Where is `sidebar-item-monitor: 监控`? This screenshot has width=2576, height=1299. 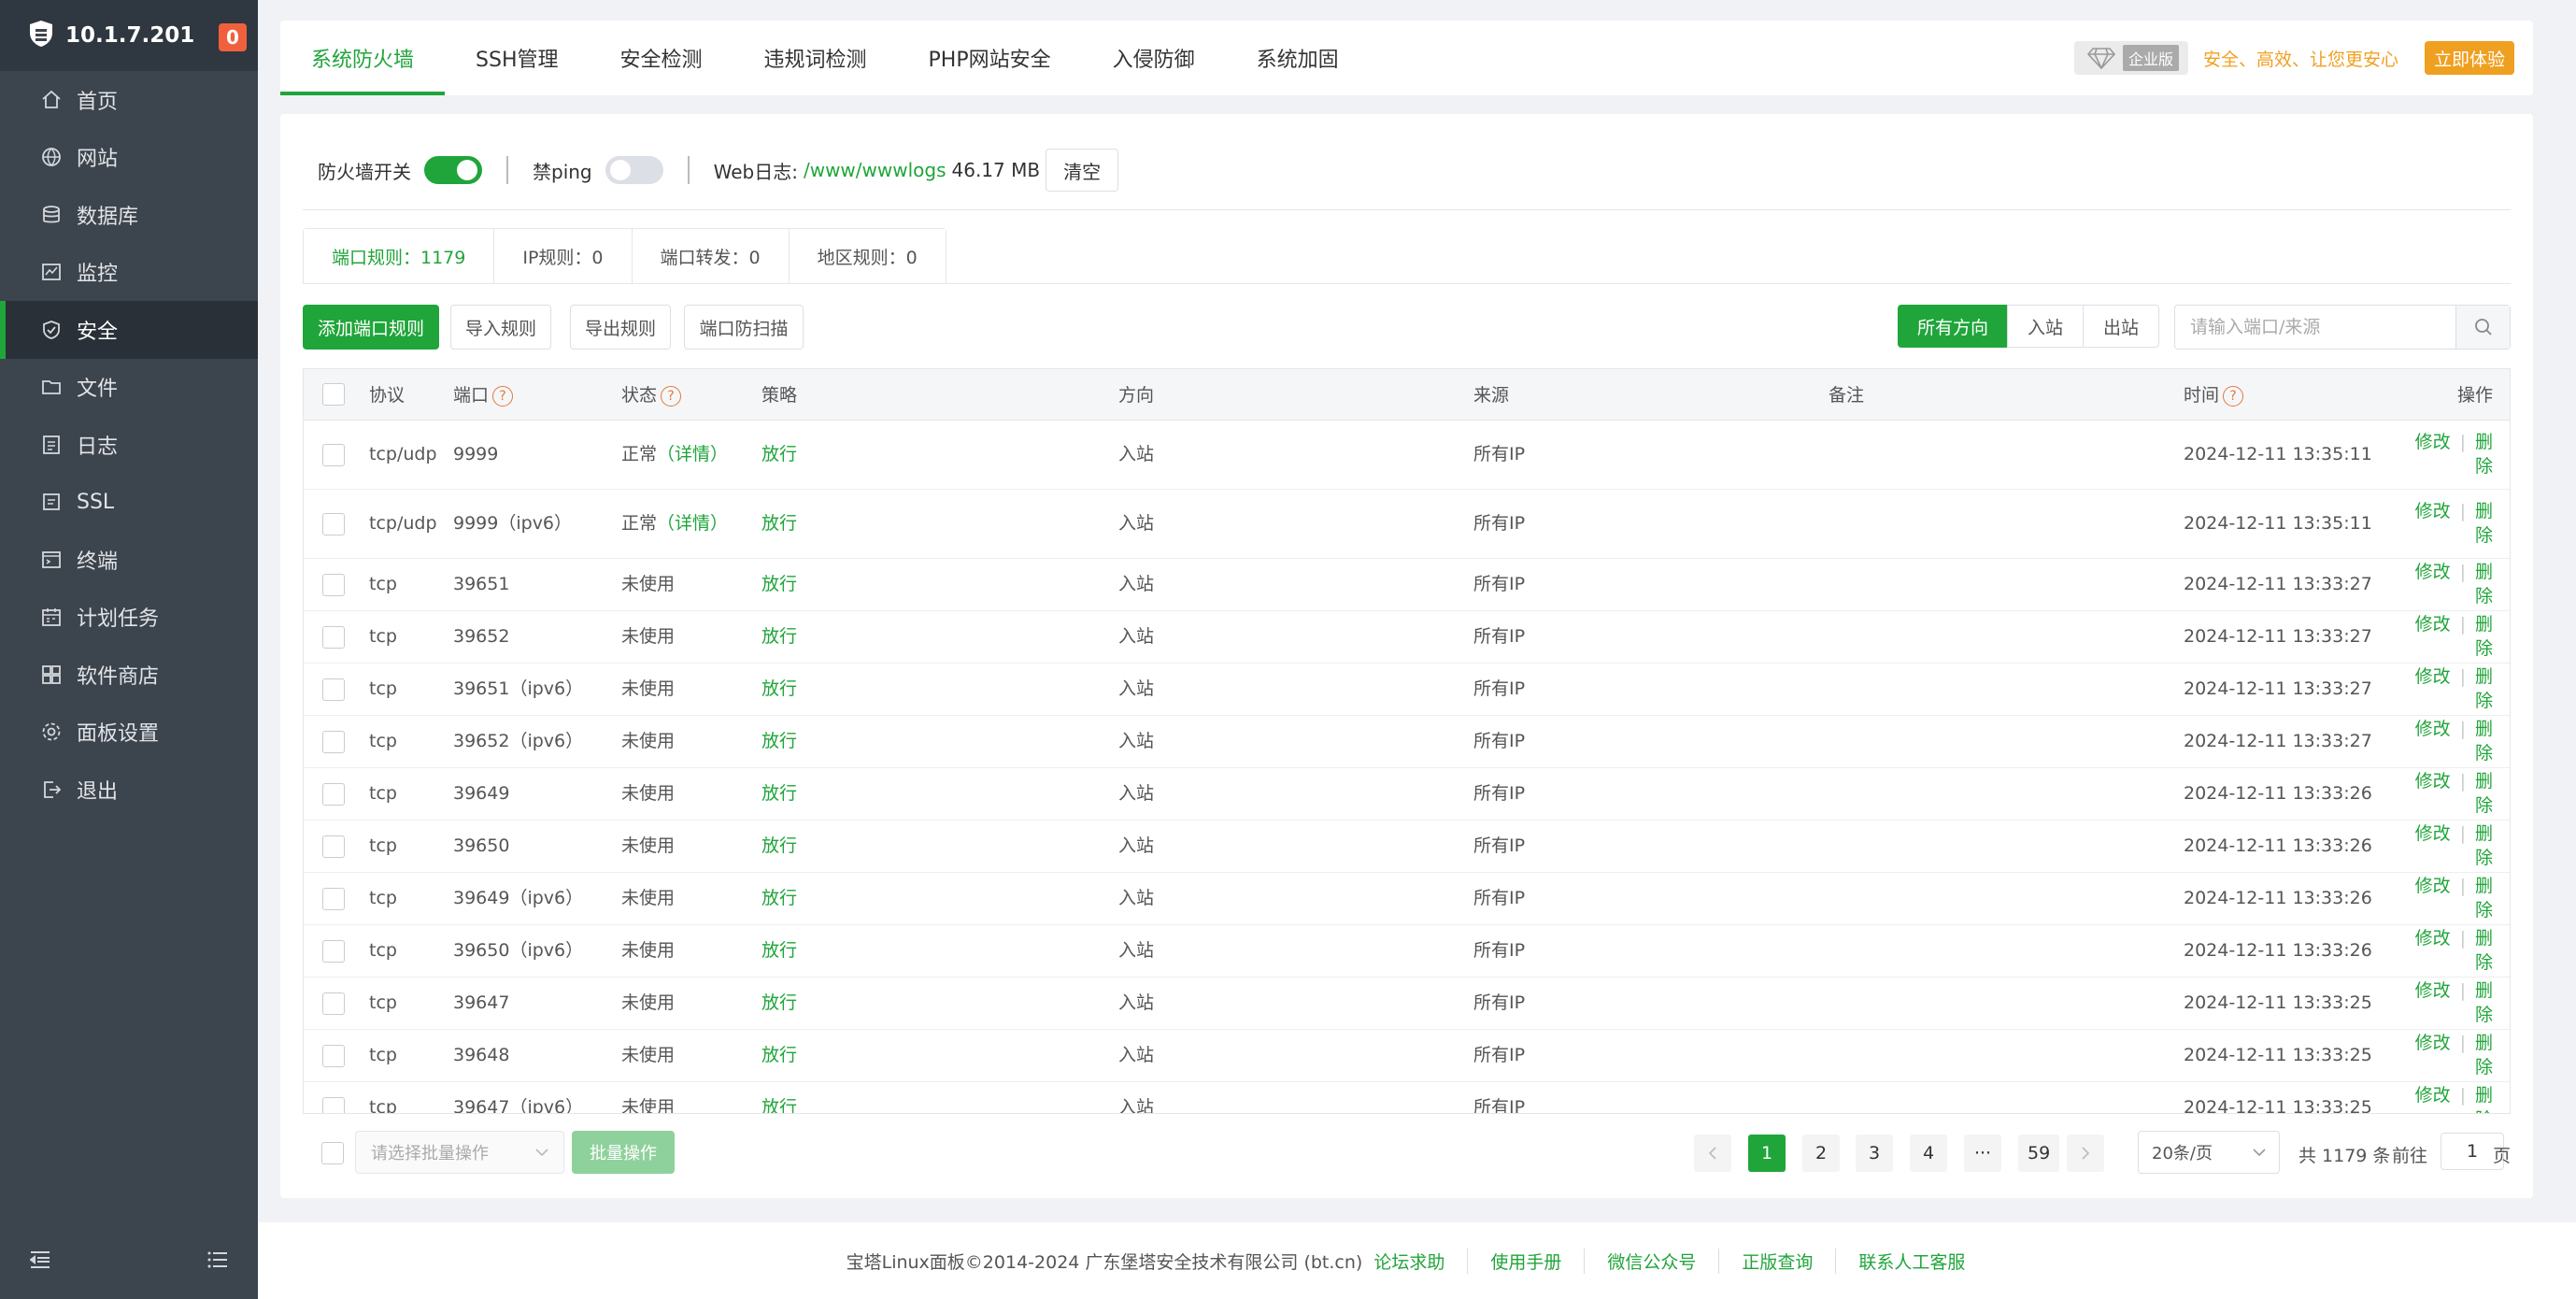 sidebar-item-monitor: 监控 is located at coordinates (129, 273).